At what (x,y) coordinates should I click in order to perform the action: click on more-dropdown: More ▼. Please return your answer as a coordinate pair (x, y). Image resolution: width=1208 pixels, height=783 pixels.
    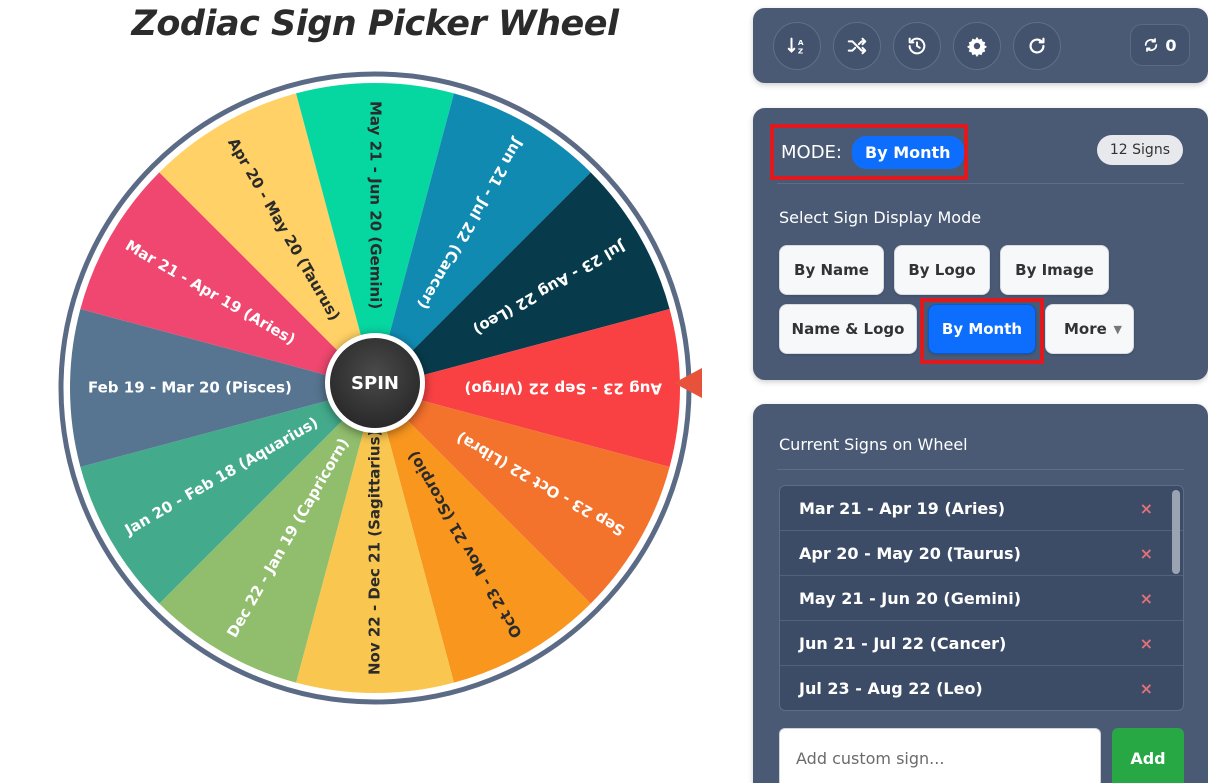
    Looking at the image, I should click on (1089, 329).